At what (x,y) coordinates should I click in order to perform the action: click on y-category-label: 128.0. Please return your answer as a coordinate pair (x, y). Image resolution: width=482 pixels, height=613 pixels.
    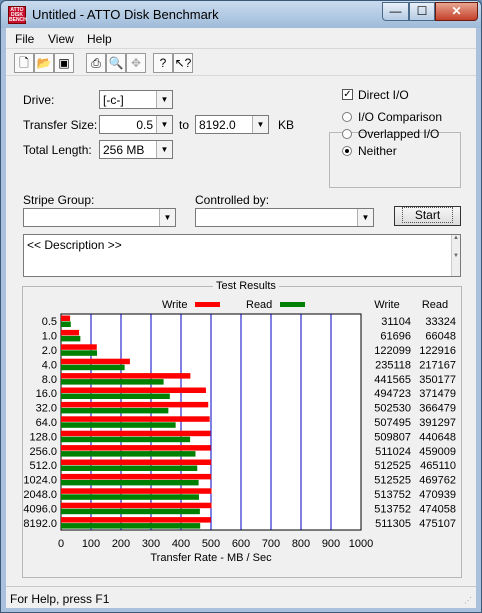
    Looking at the image, I should click on (43, 437).